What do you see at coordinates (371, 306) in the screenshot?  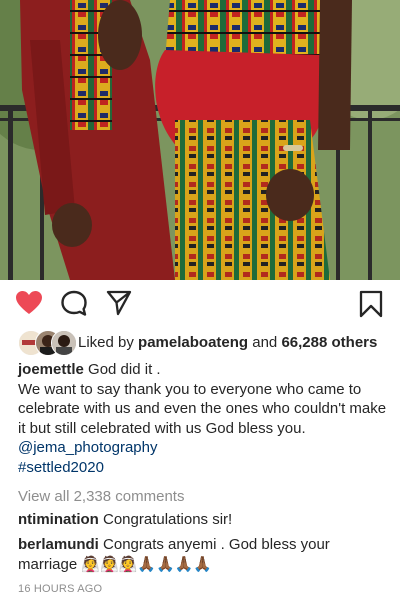 I see `bookmark-icon` at bounding box center [371, 306].